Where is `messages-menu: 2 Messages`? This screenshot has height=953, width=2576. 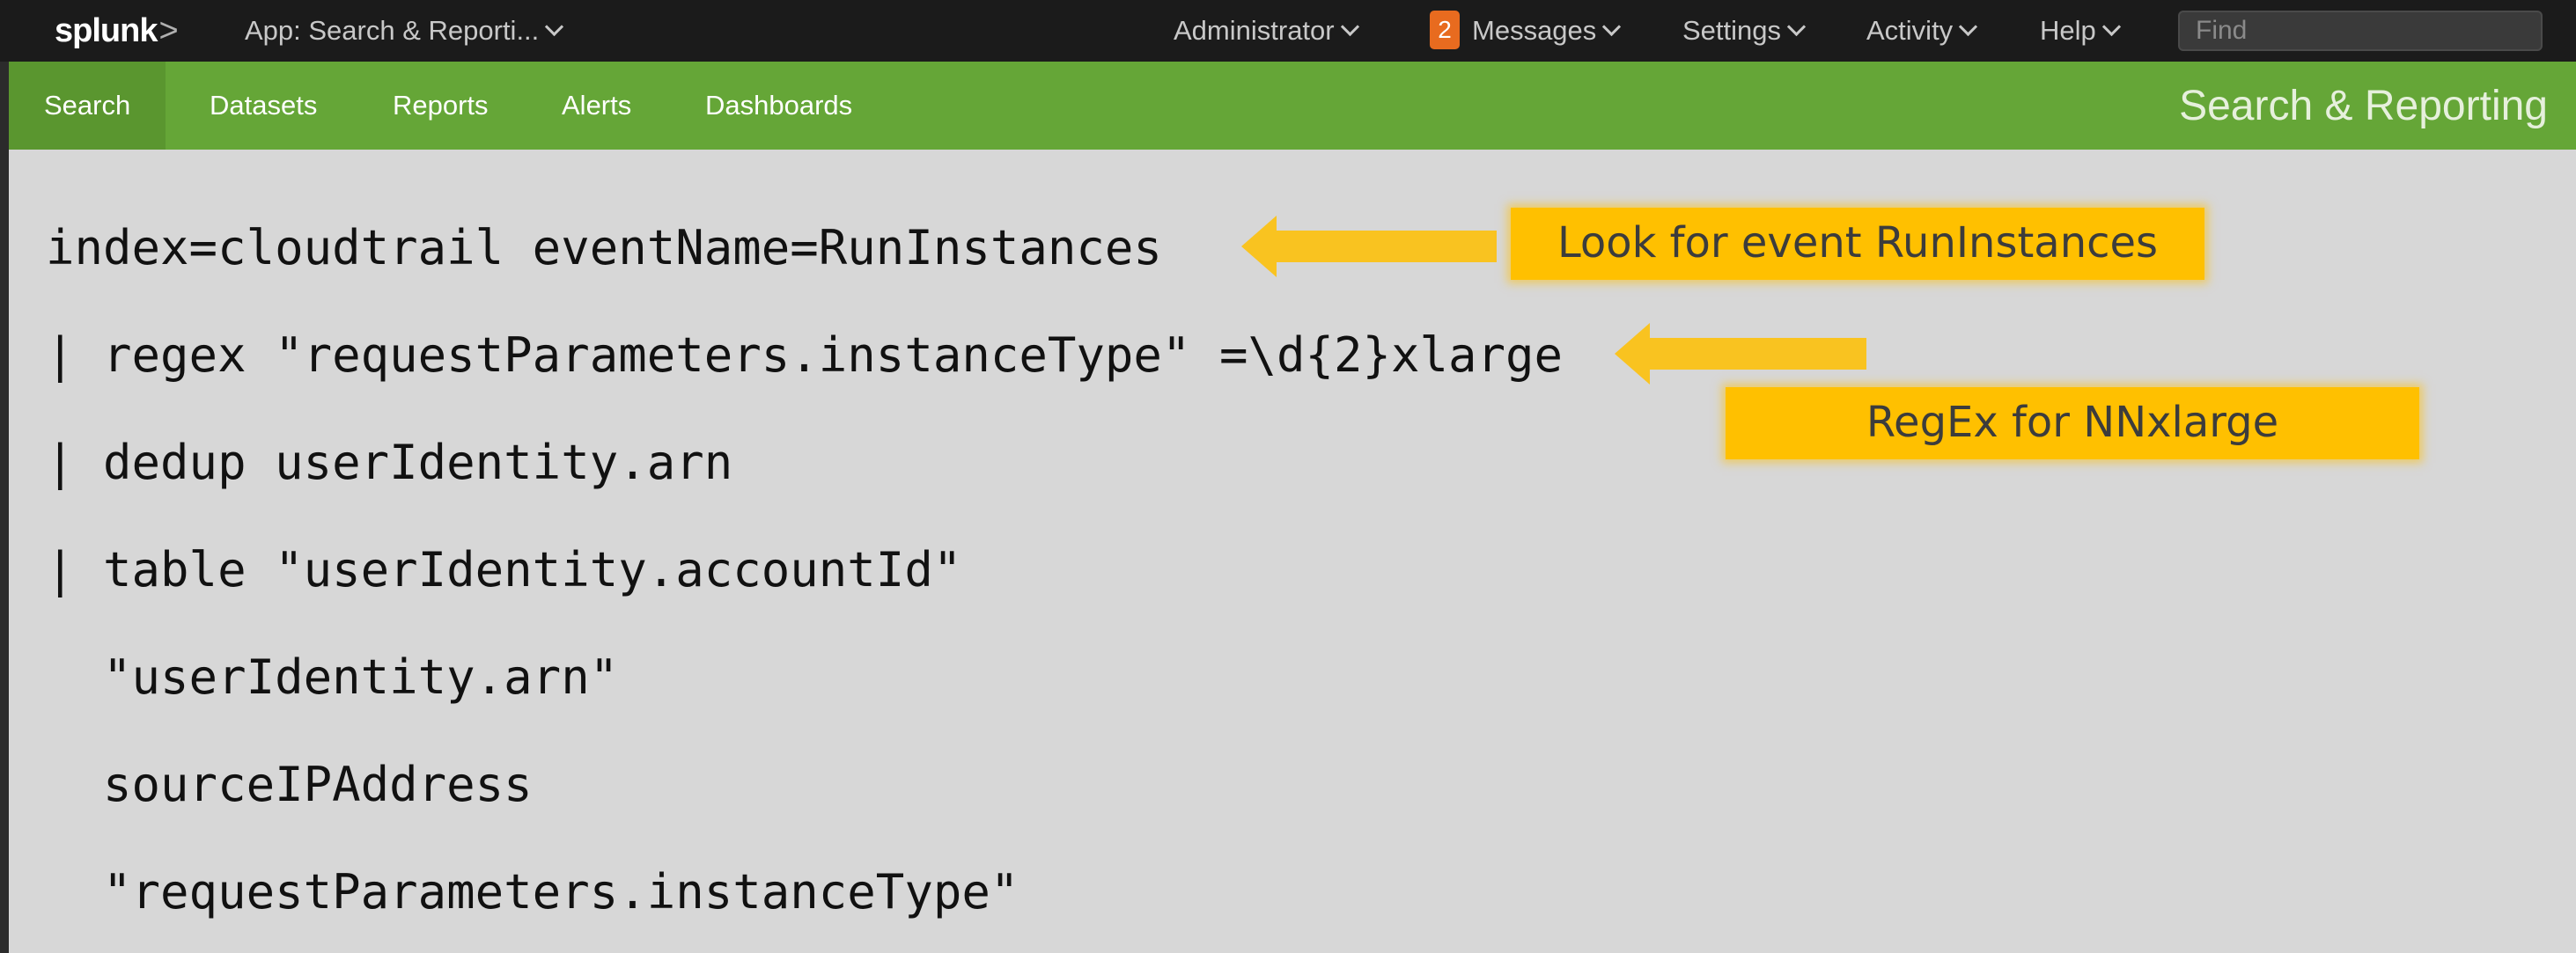
messages-menu: 2 Messages is located at coordinates (1526, 31).